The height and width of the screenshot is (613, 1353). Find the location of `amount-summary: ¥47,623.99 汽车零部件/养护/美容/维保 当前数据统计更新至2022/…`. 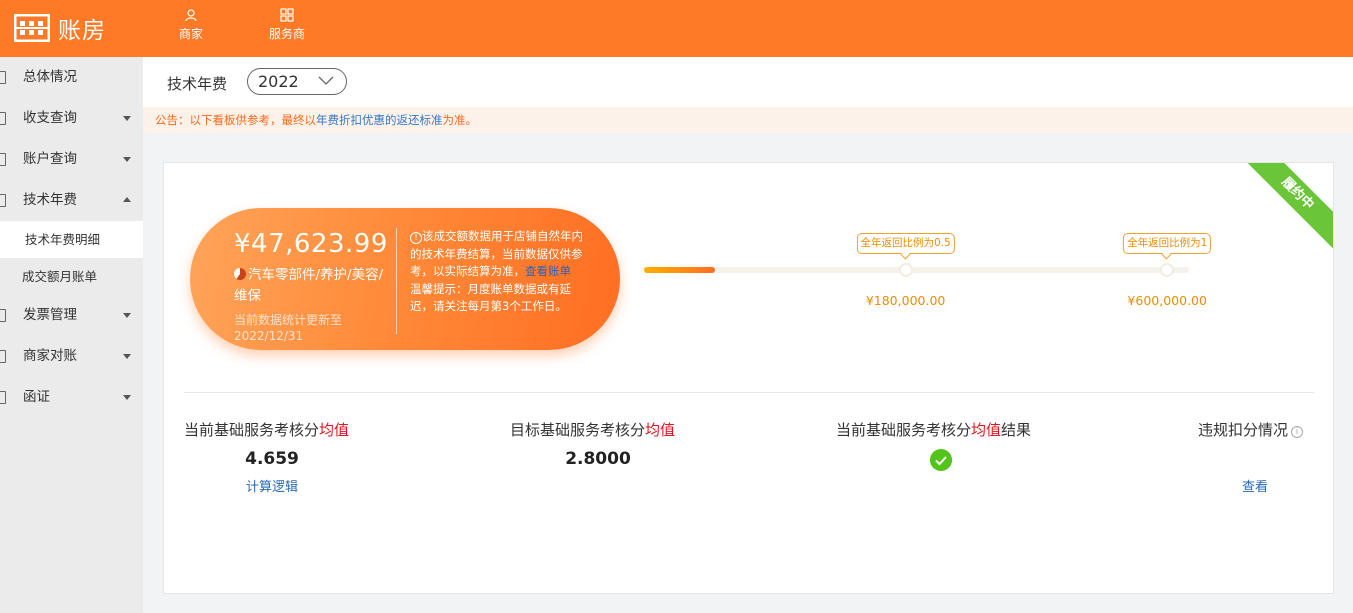

amount-summary: ¥47,623.99 汽车零部件/养护/美容/维保 当前数据统计更新至2022/… is located at coordinates (405, 279).